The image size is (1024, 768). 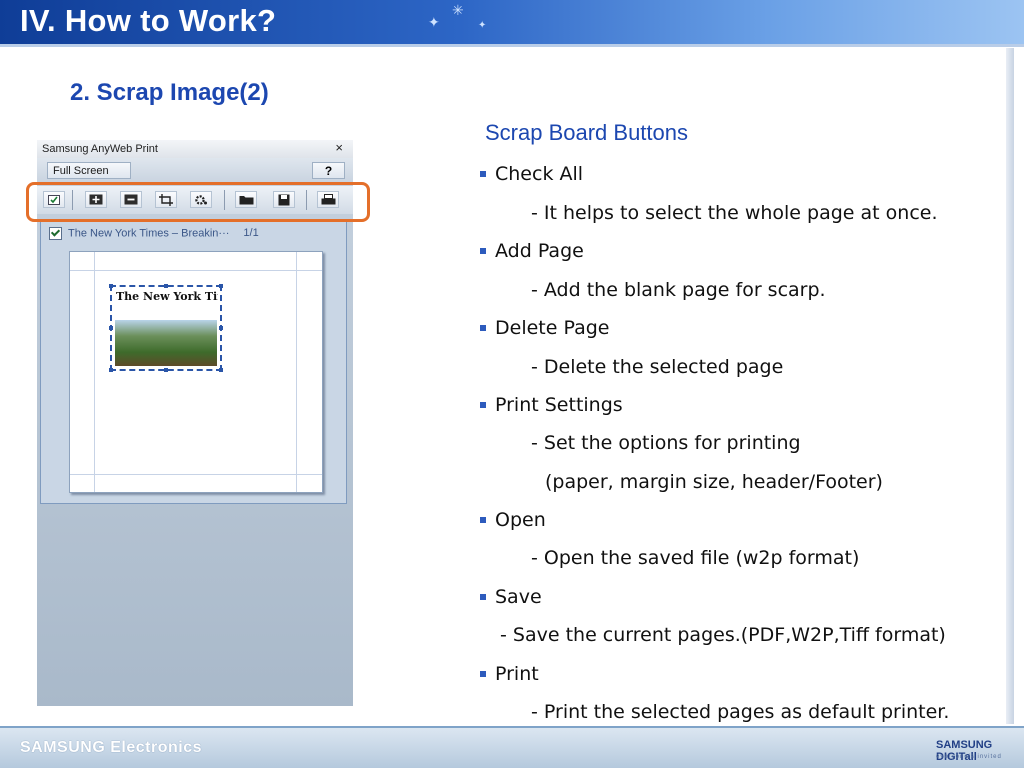 I want to click on page-checkbox, so click(x=55, y=233).